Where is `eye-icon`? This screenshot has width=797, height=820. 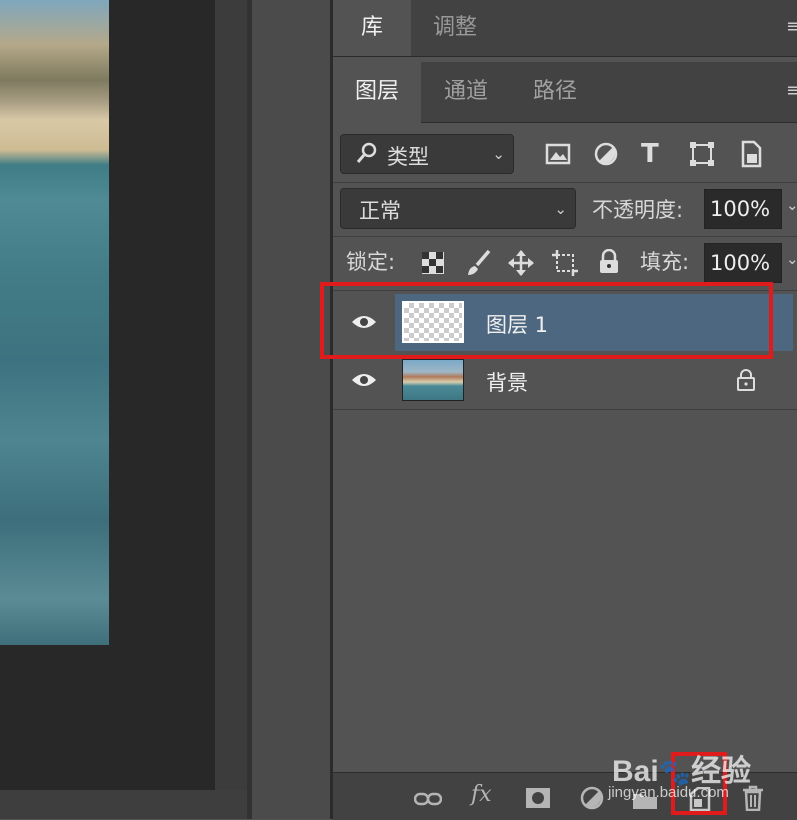
eye-icon is located at coordinates (364, 380).